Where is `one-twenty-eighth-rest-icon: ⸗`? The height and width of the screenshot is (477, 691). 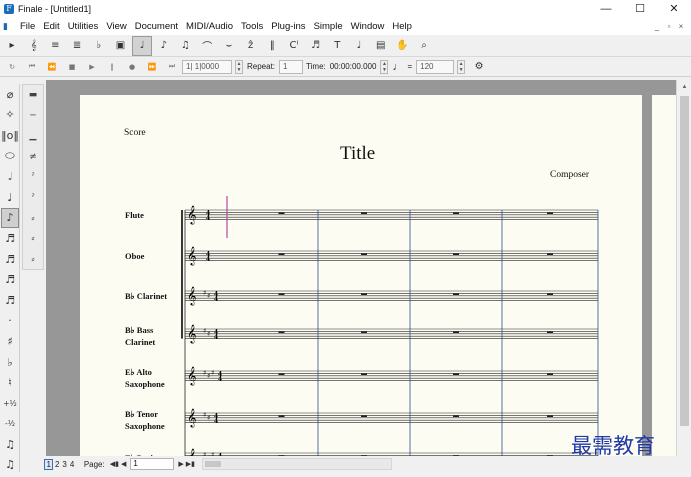
one-twenty-eighth-rest-icon: ⸗ is located at coordinates (33, 259).